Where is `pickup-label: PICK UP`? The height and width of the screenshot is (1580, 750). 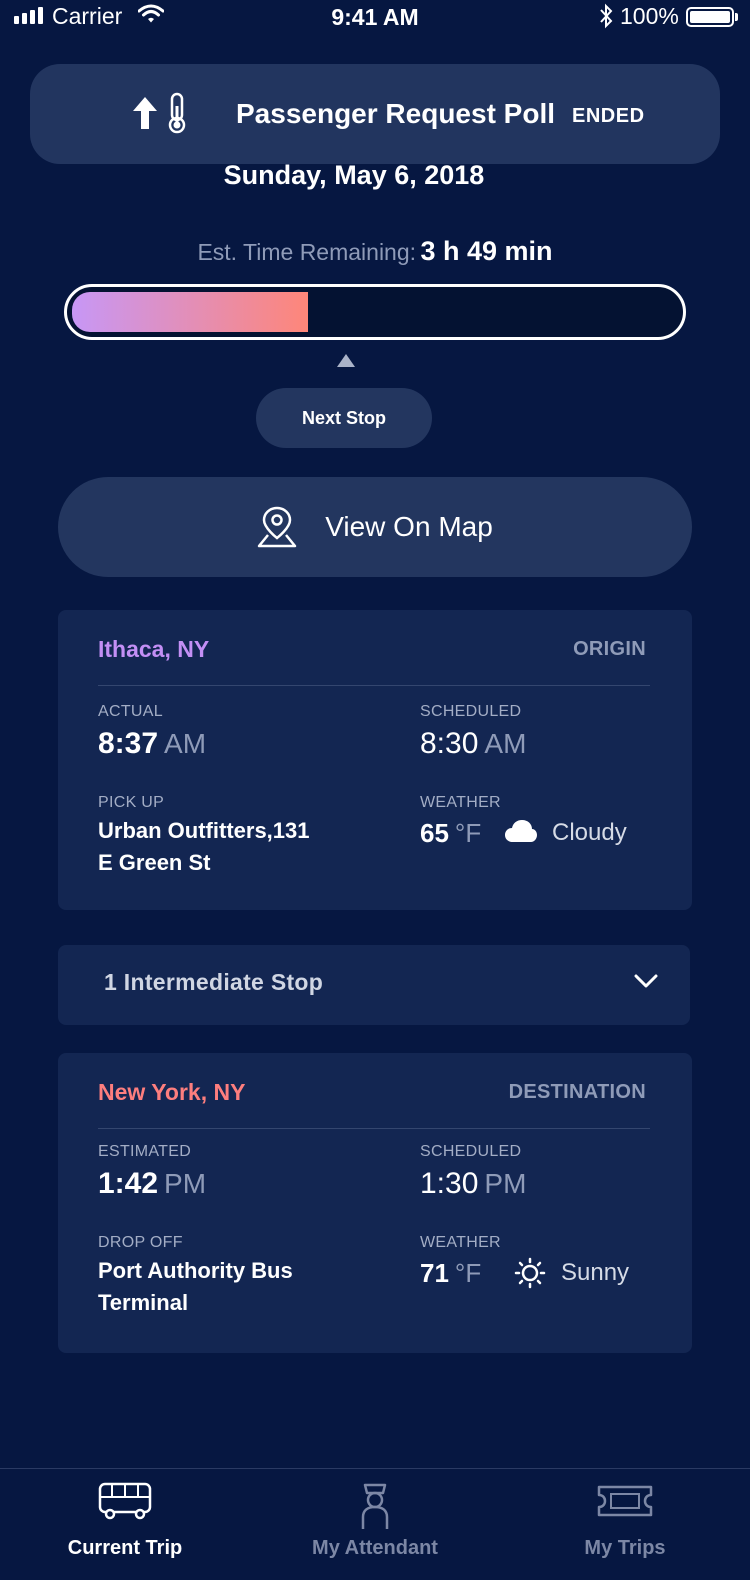
pickup-label: PICK UP is located at coordinates (131, 802).